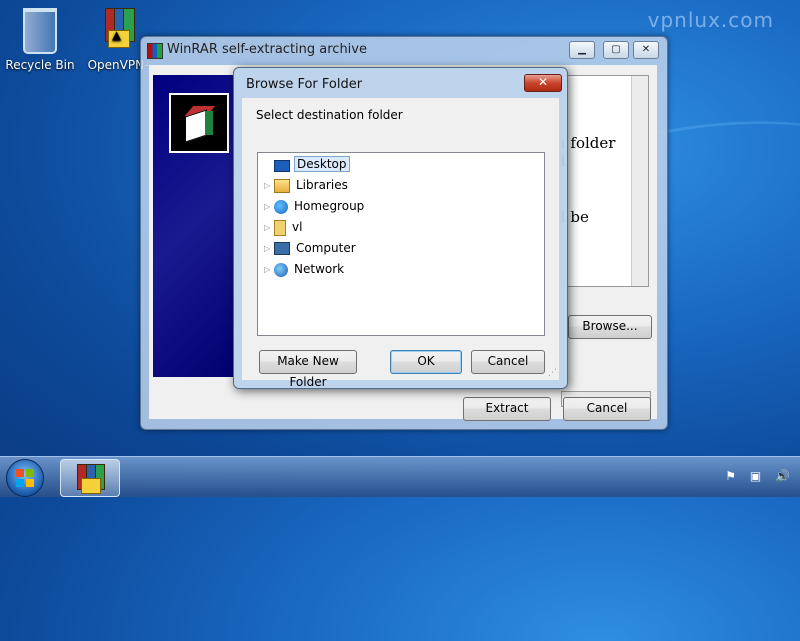 This screenshot has height=641, width=800. Describe the element at coordinates (646, 50) in the screenshot. I see `close-button: ✕` at that location.